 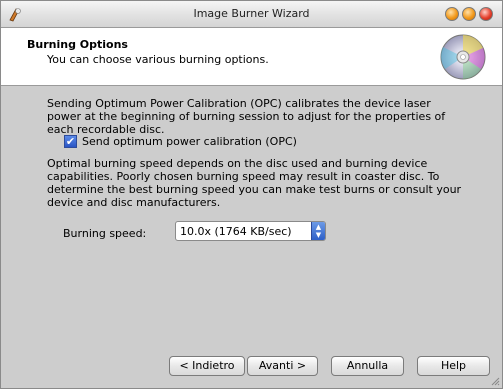 What do you see at coordinates (207, 366) in the screenshot?
I see `back-button: < Indietro` at bounding box center [207, 366].